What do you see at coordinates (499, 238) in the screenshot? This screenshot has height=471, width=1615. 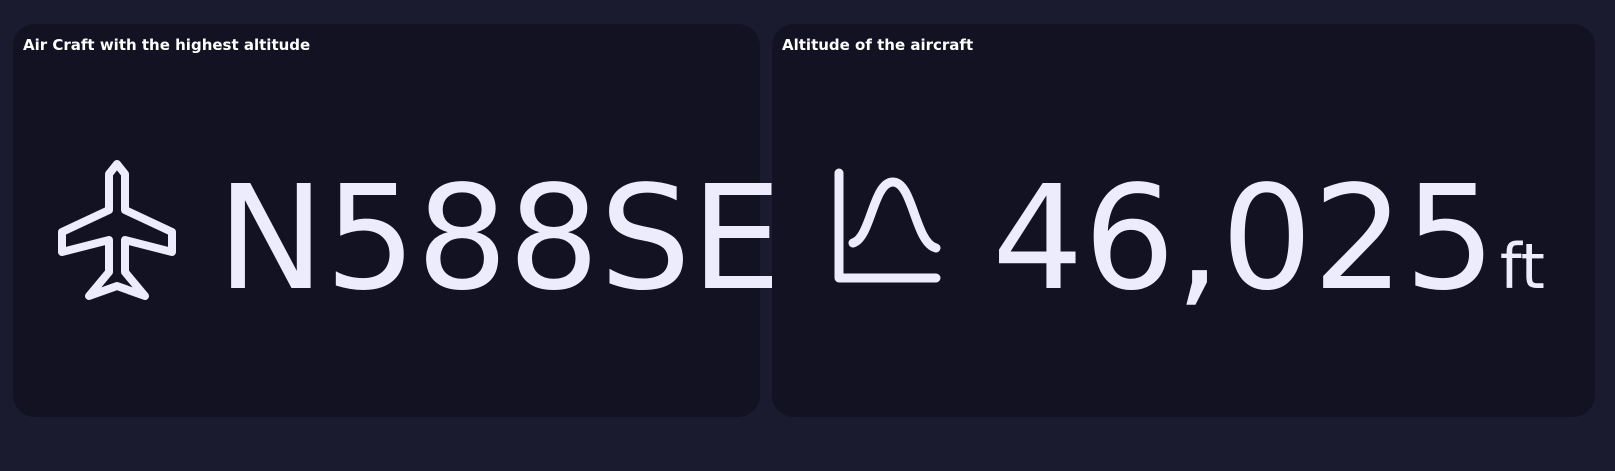 I see `aircraft-id-value: N588SE` at bounding box center [499, 238].